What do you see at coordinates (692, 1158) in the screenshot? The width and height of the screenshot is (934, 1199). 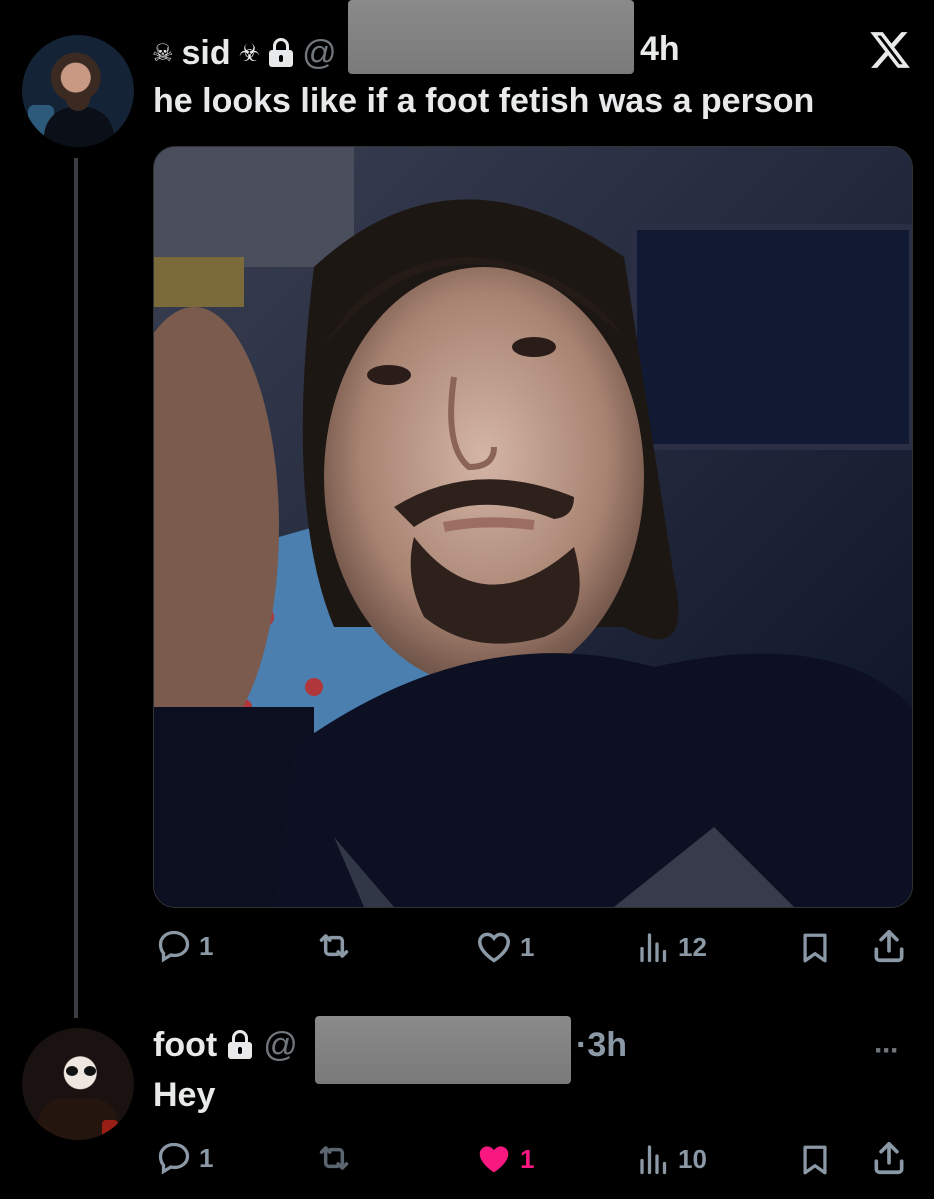 I see `tweet2-view-count: 10` at bounding box center [692, 1158].